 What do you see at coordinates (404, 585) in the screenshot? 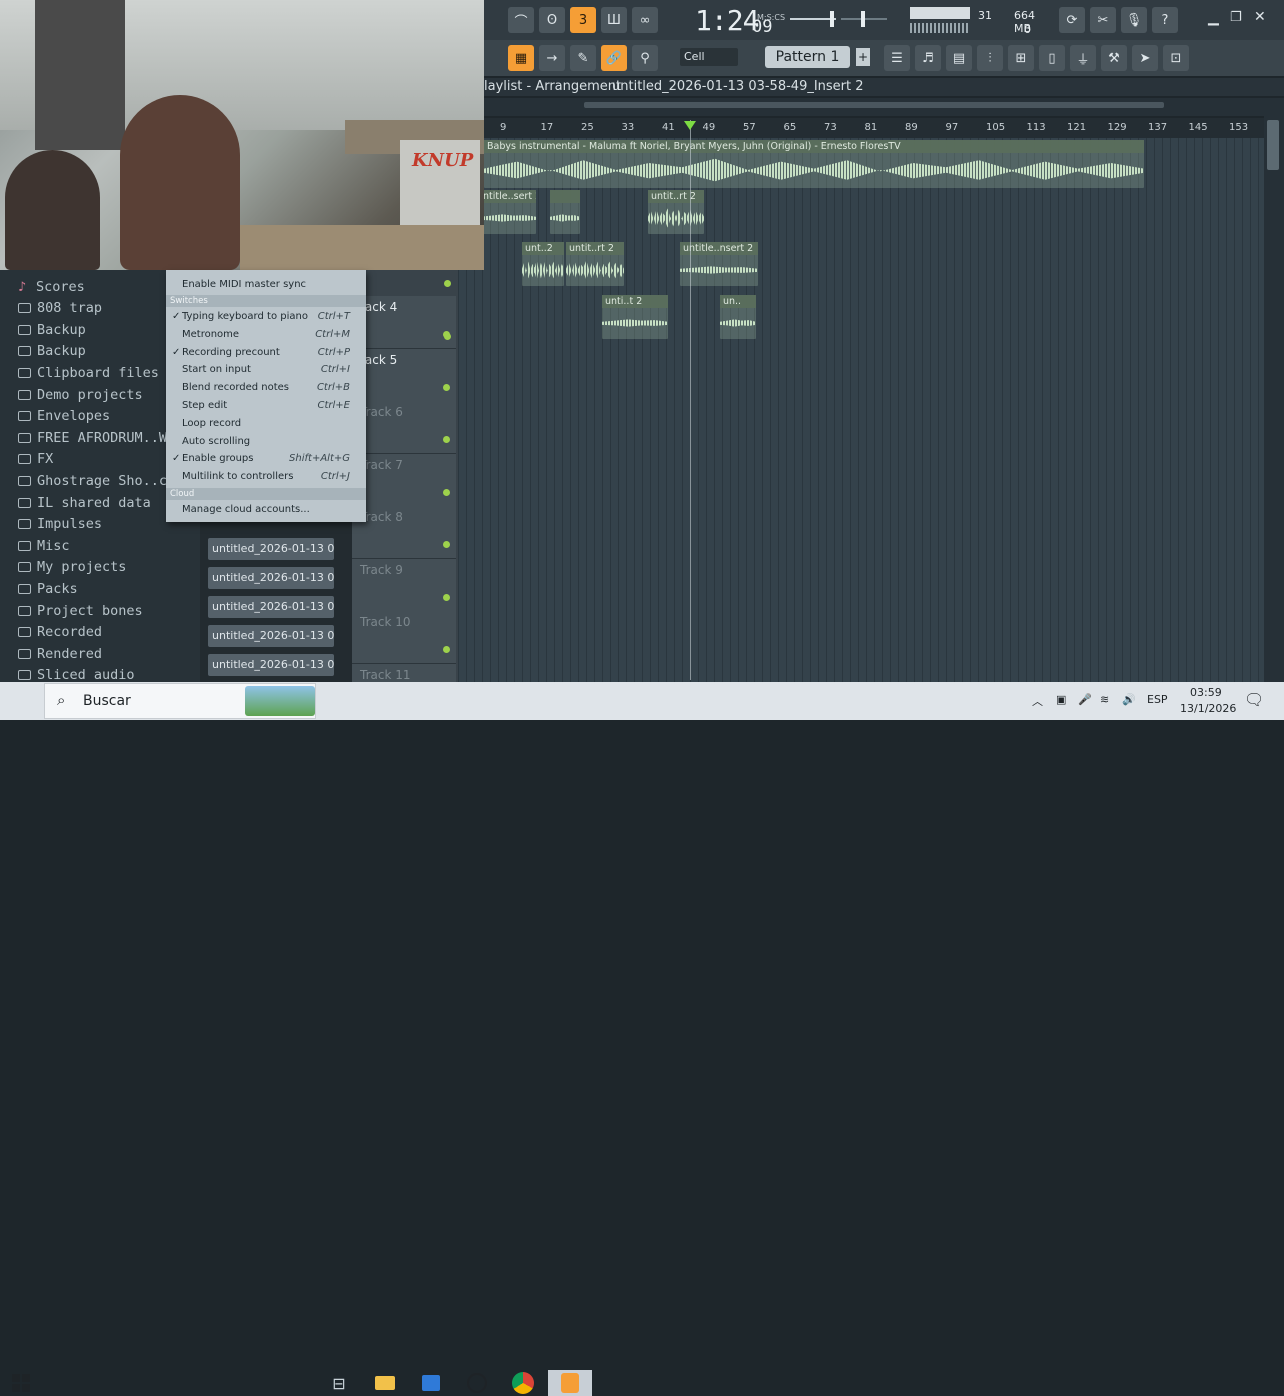
I see `track-header: Track 9` at bounding box center [404, 585].